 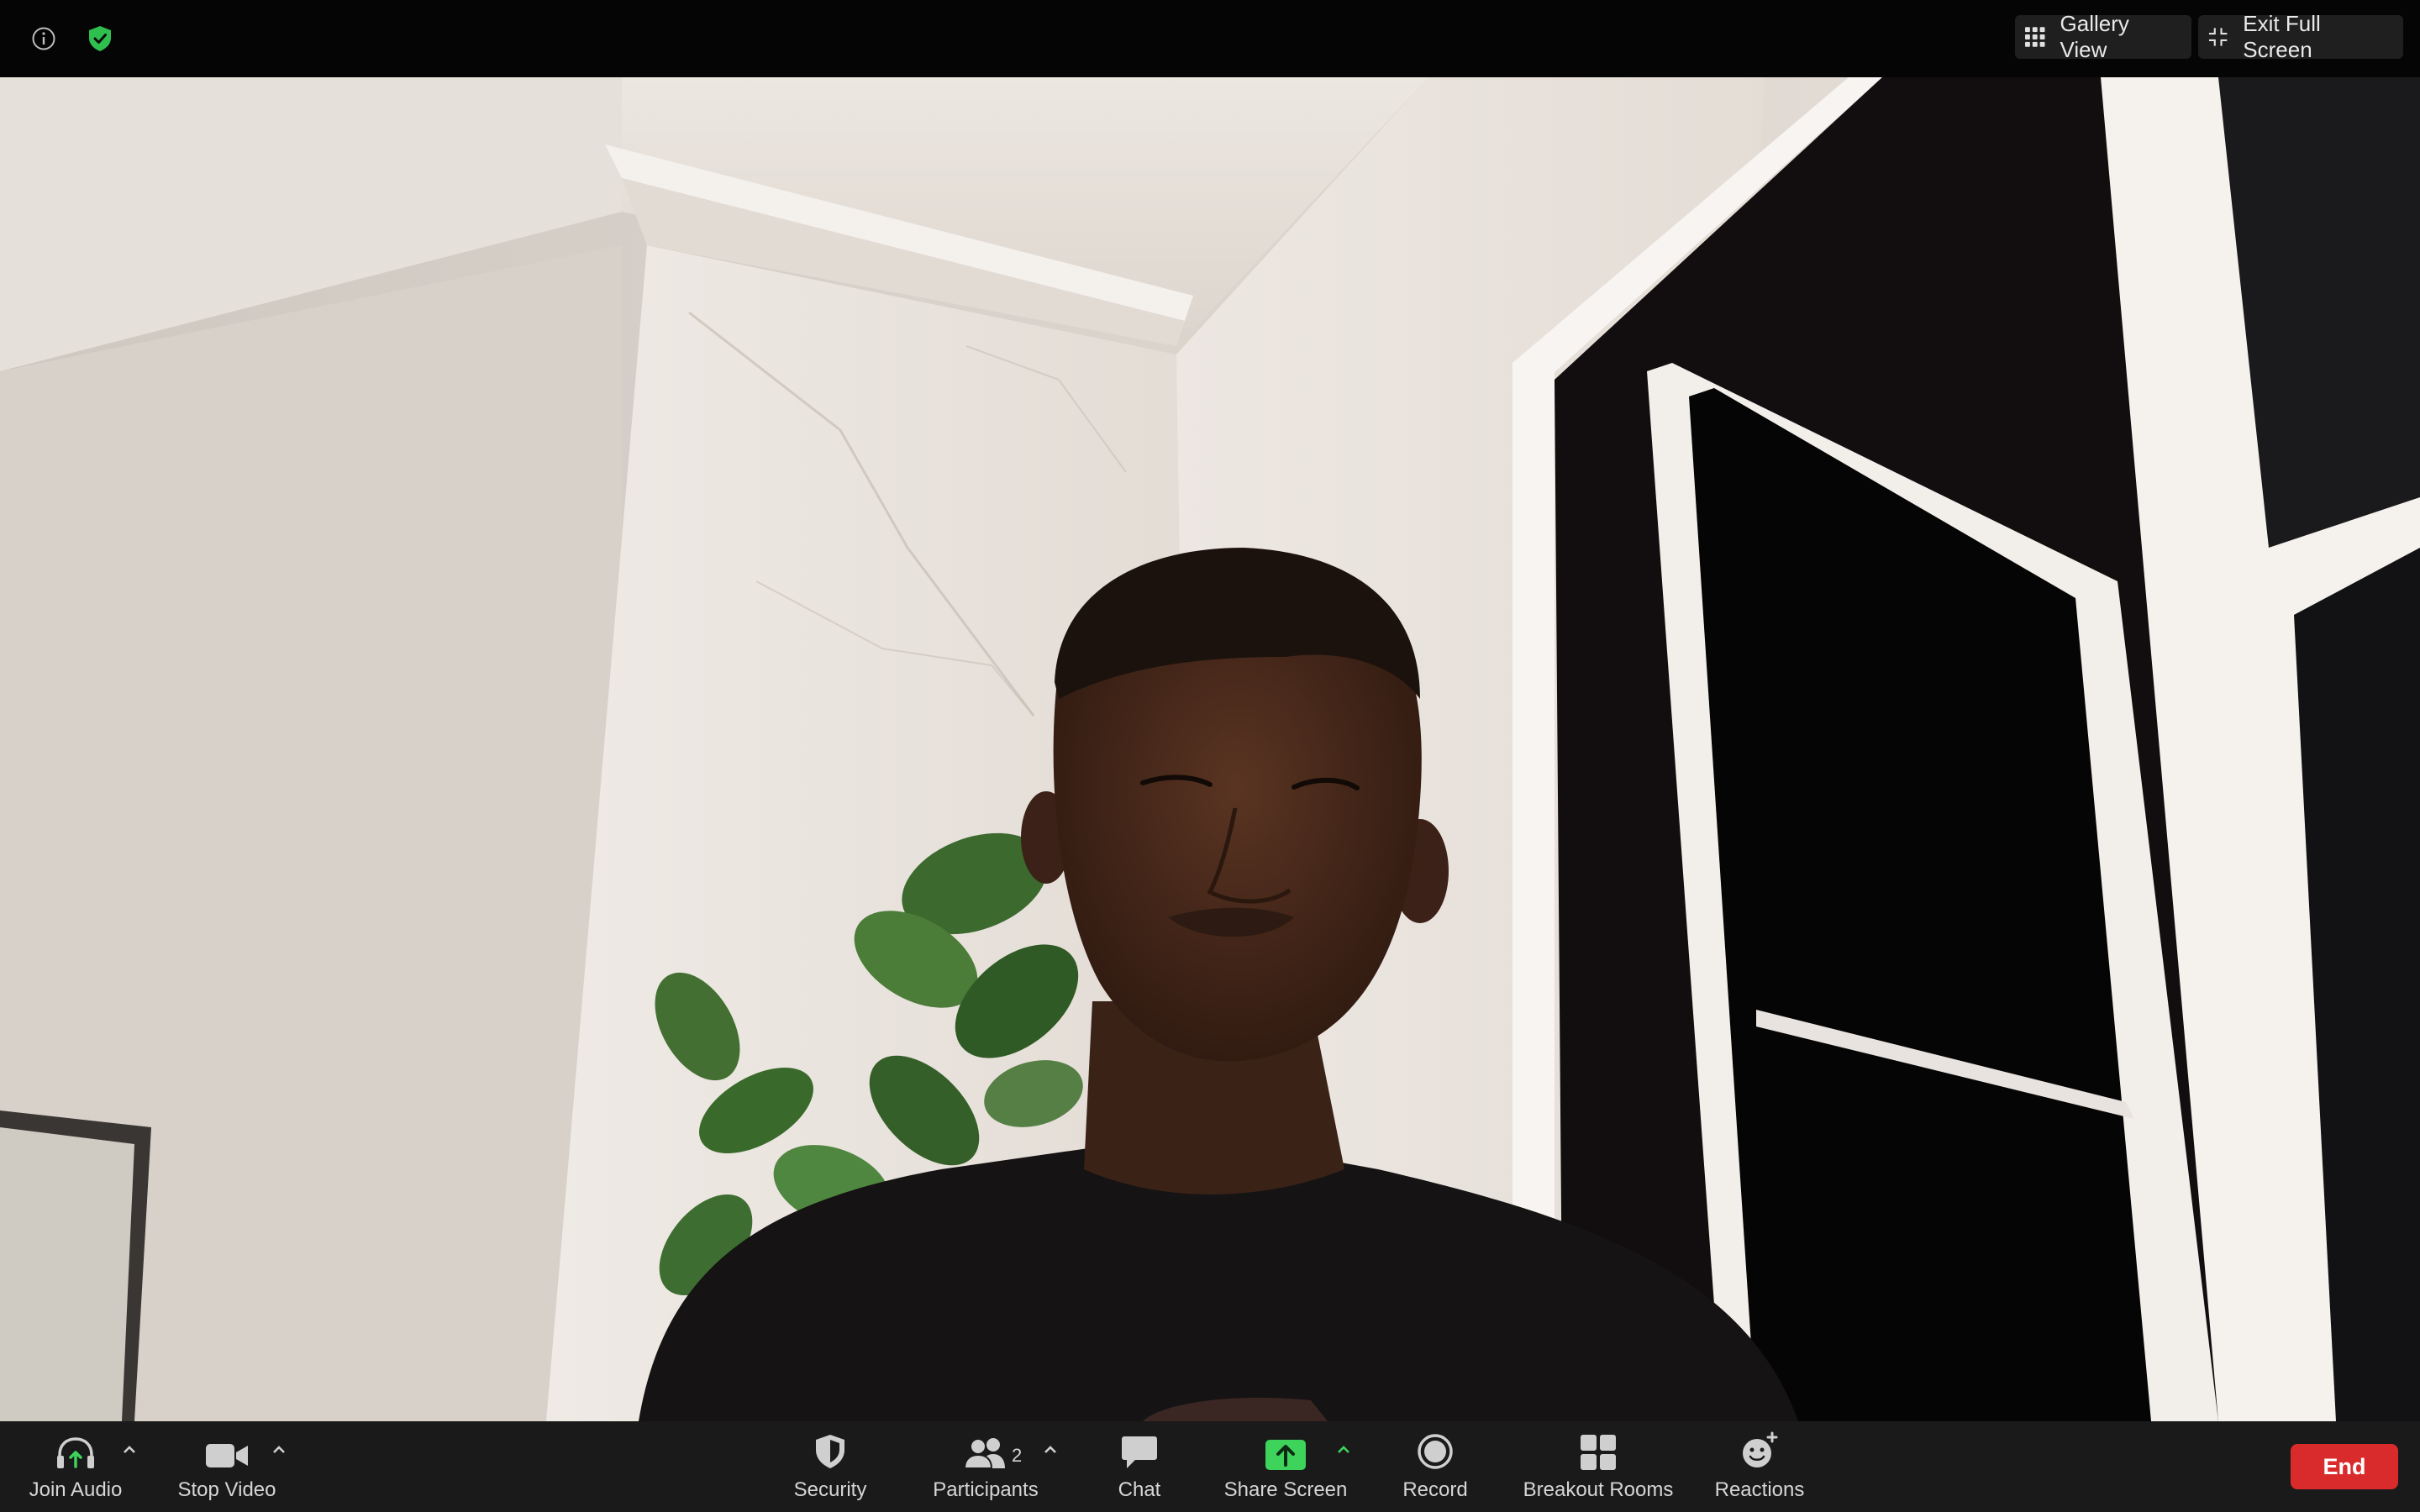 What do you see at coordinates (76, 1489) in the screenshot?
I see `join-audio-label: Join Audio` at bounding box center [76, 1489].